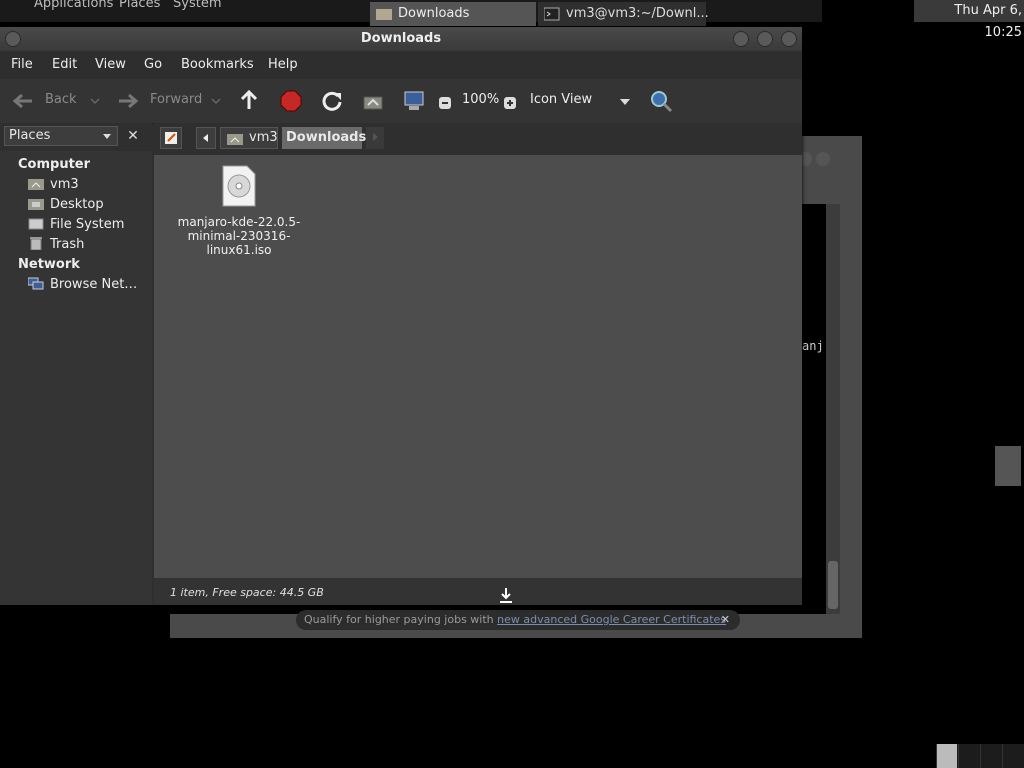  What do you see at coordinates (401, 619) in the screenshot?
I see `notification-text: Qualify for higher paying jobs with` at bounding box center [401, 619].